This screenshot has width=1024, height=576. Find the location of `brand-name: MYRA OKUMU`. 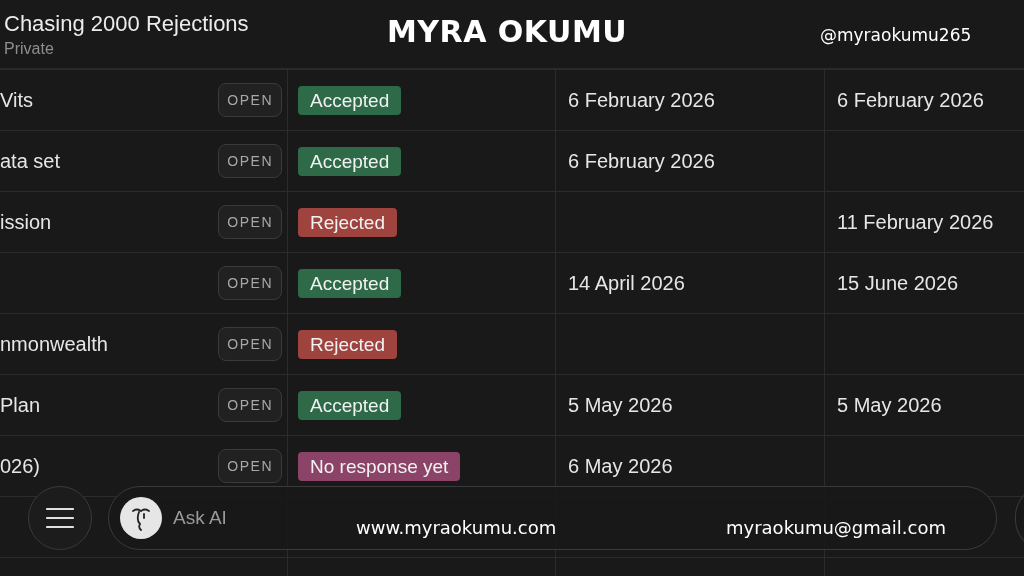

brand-name: MYRA OKUMU is located at coordinates (507, 31).